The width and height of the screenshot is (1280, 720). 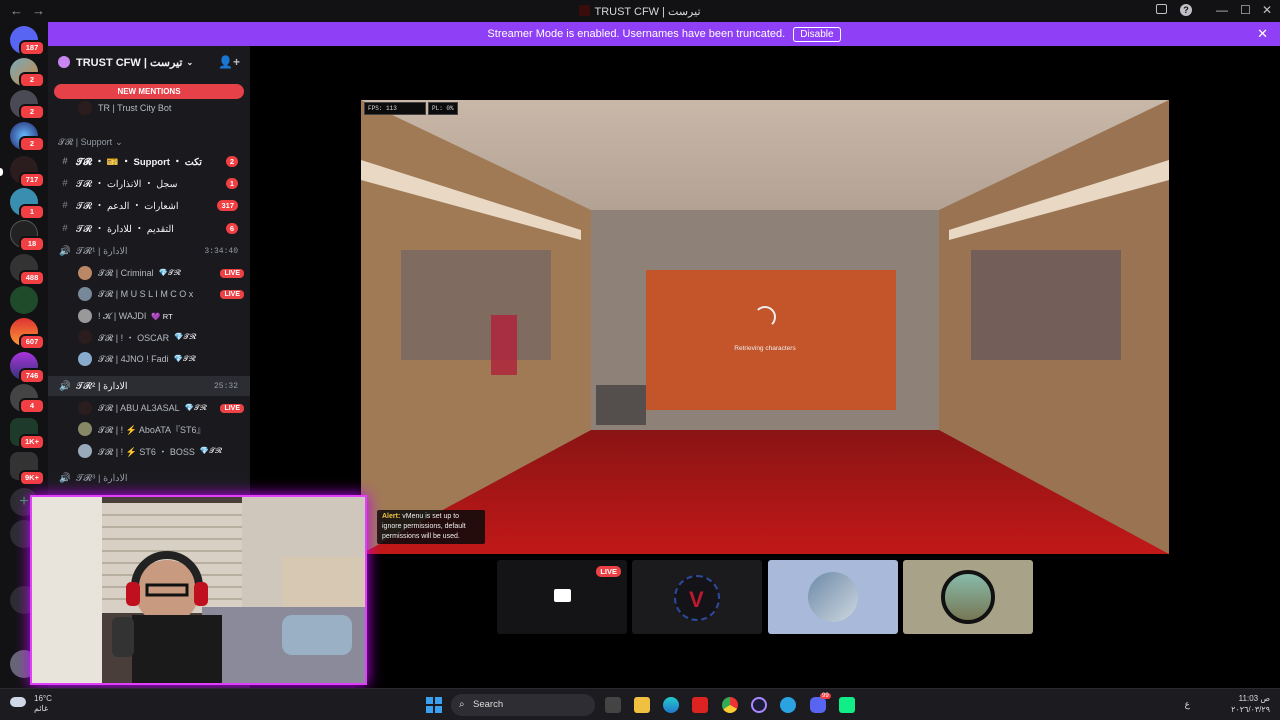 I want to click on voice-channel-label: 𝓣𝓡³ | الادارة, so click(x=102, y=478).